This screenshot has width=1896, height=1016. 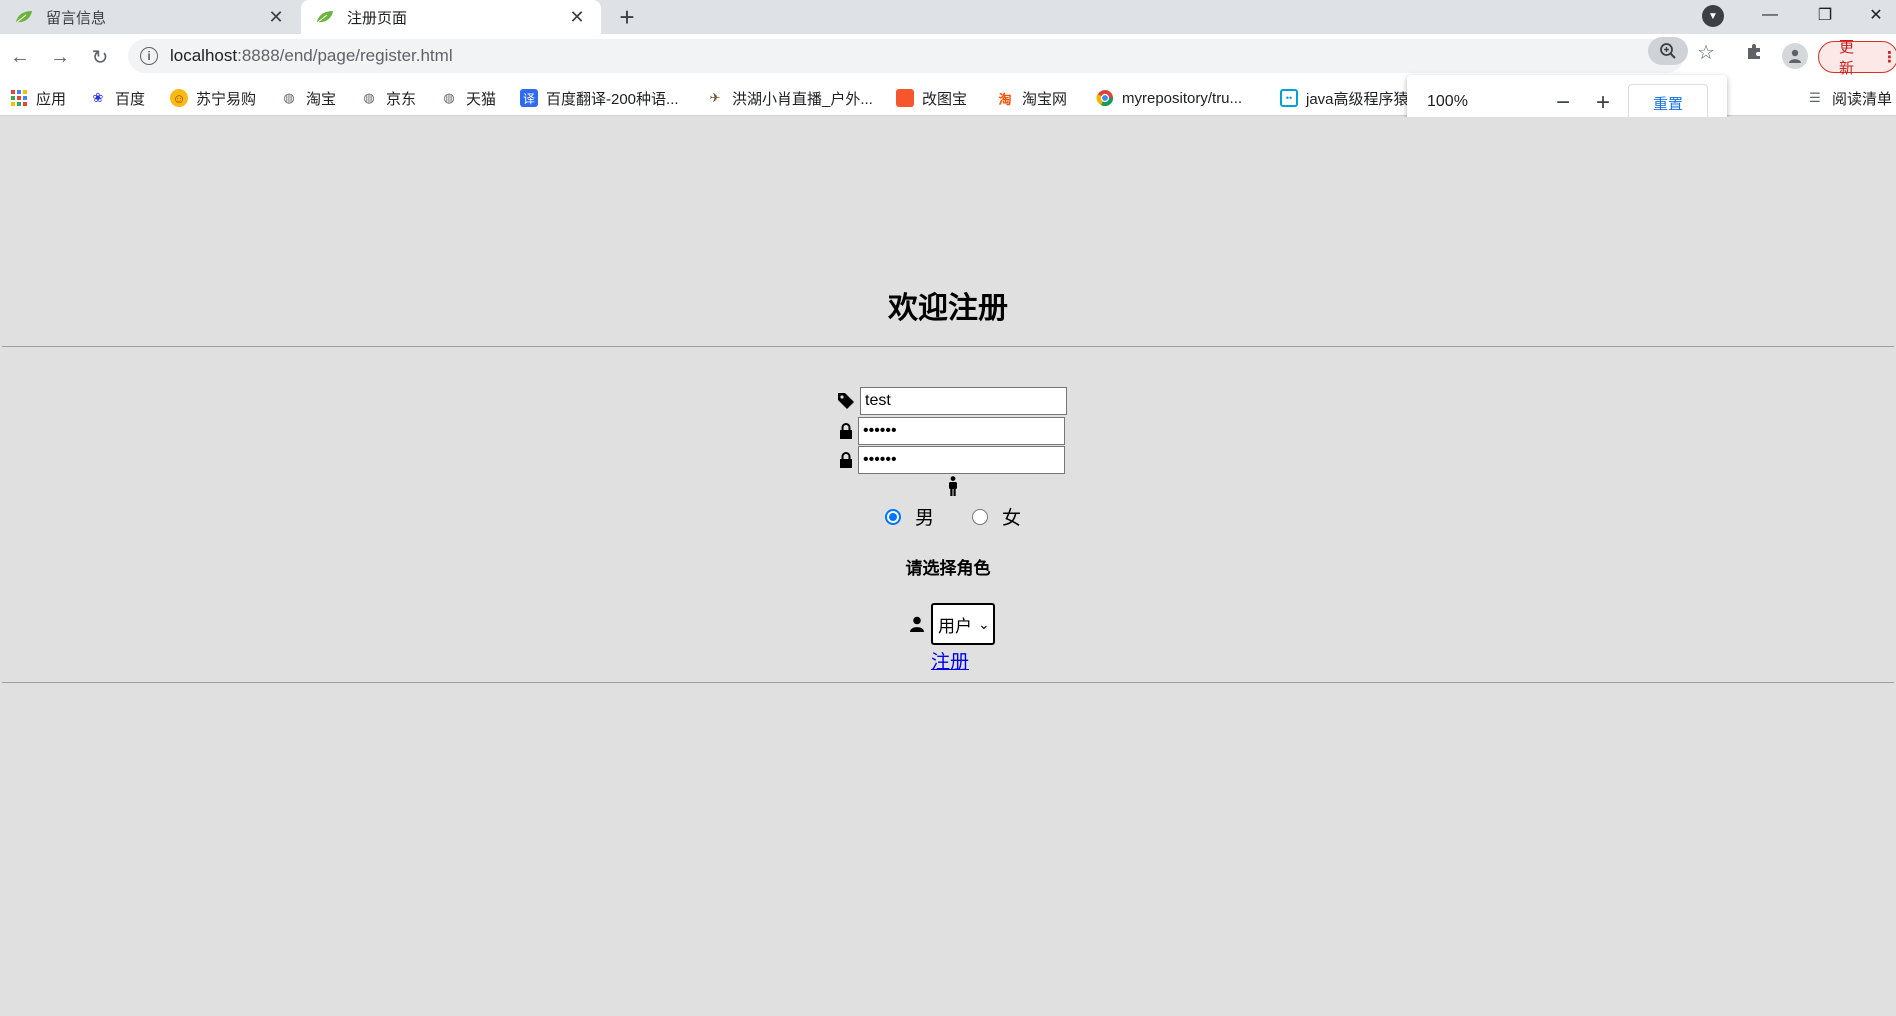 I want to click on translate-icon: 译, so click(x=529, y=98).